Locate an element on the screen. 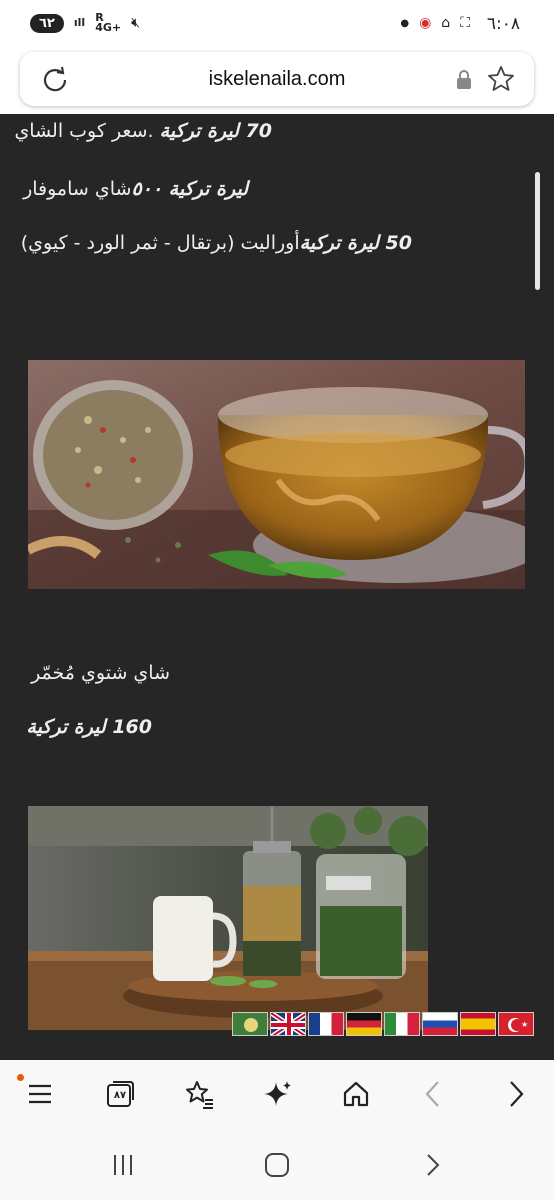 The width and height of the screenshot is (554, 1200). sparkle-icon is located at coordinates (278, 1094).